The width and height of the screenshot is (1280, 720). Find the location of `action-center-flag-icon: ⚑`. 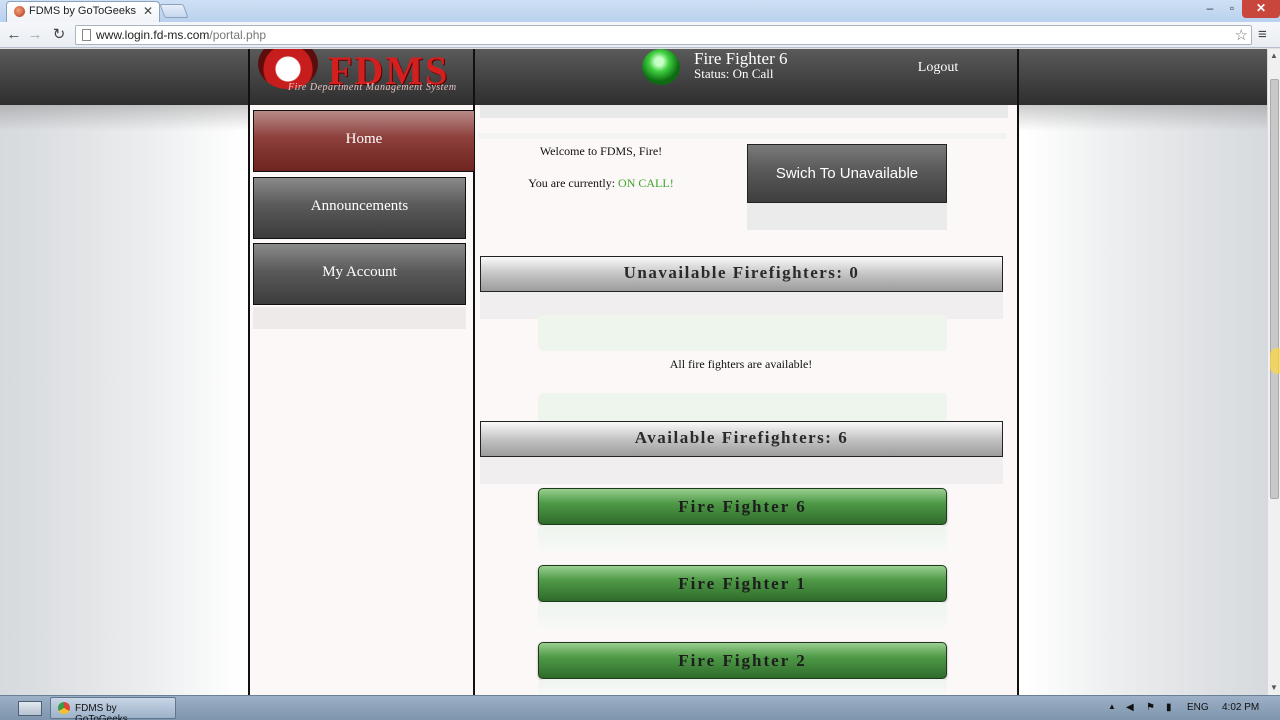

action-center-flag-icon: ⚑ is located at coordinates (1150, 707).